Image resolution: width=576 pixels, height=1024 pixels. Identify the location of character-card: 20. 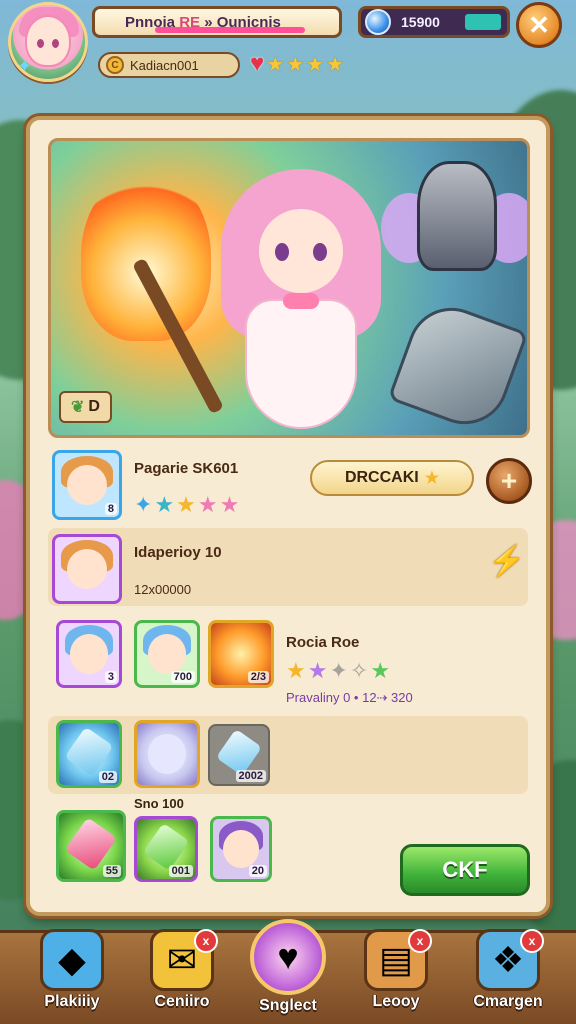
(241, 849).